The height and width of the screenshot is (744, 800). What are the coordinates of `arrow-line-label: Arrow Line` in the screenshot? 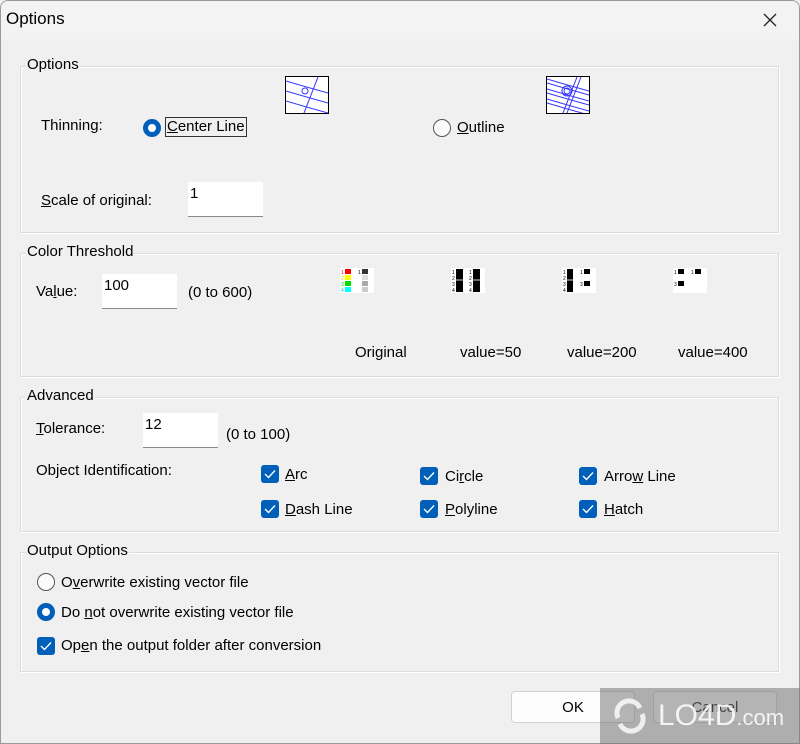 It's located at (640, 476).